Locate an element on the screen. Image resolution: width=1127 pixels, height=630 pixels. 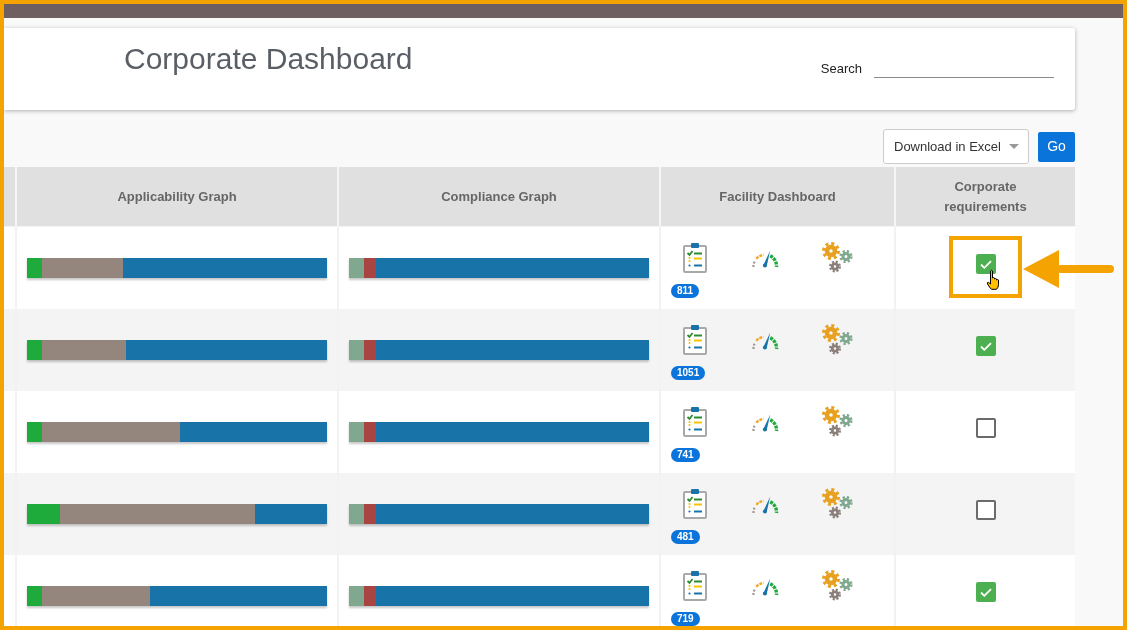
column-header: Corporate requirements is located at coordinates (985, 196).